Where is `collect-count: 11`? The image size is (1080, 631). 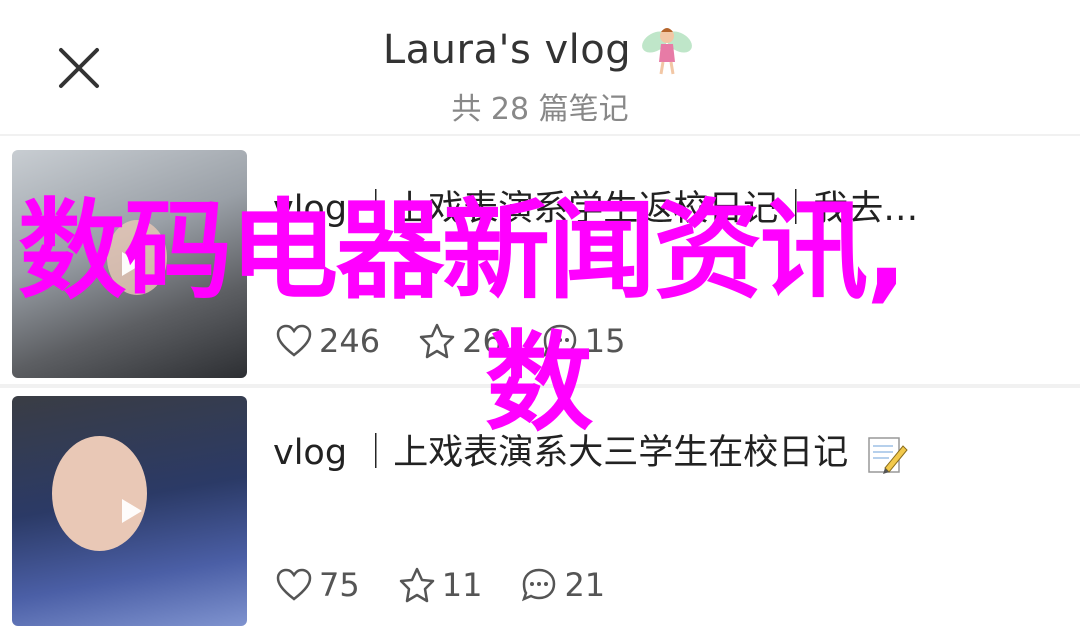 collect-count: 11 is located at coordinates (462, 585).